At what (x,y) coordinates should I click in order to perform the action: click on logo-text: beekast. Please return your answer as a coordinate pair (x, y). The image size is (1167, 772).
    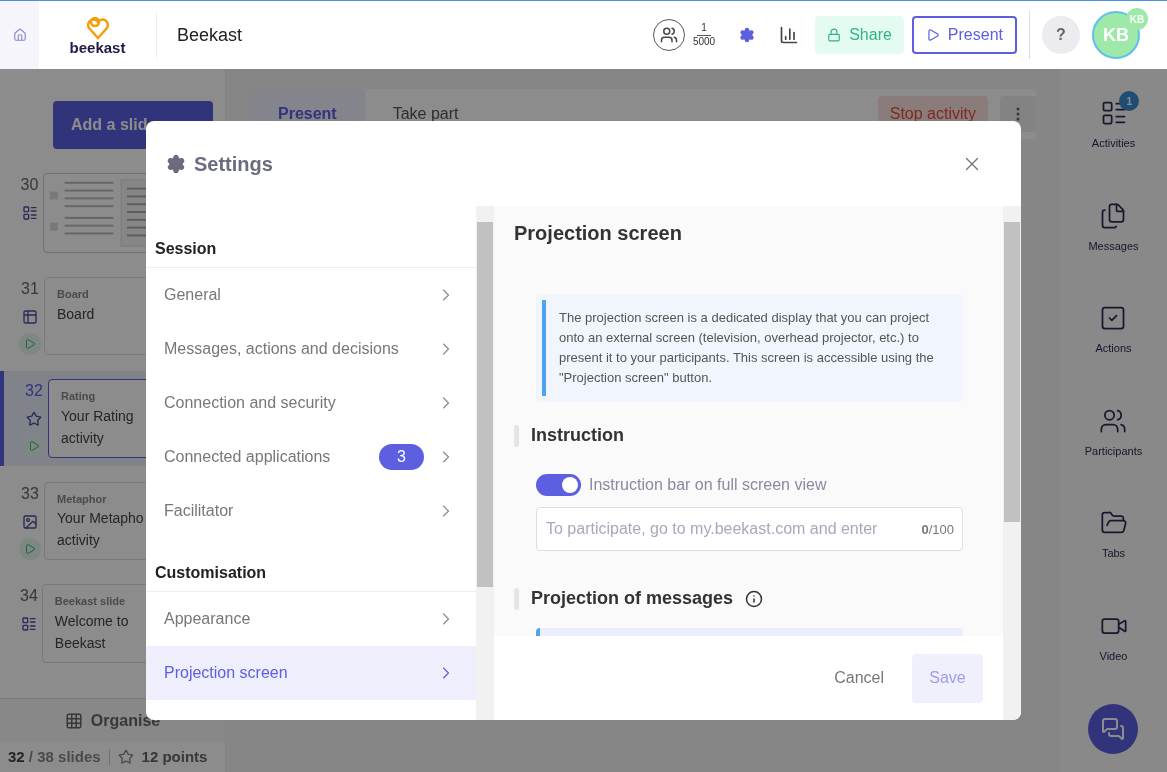
    Looking at the image, I should click on (97, 47).